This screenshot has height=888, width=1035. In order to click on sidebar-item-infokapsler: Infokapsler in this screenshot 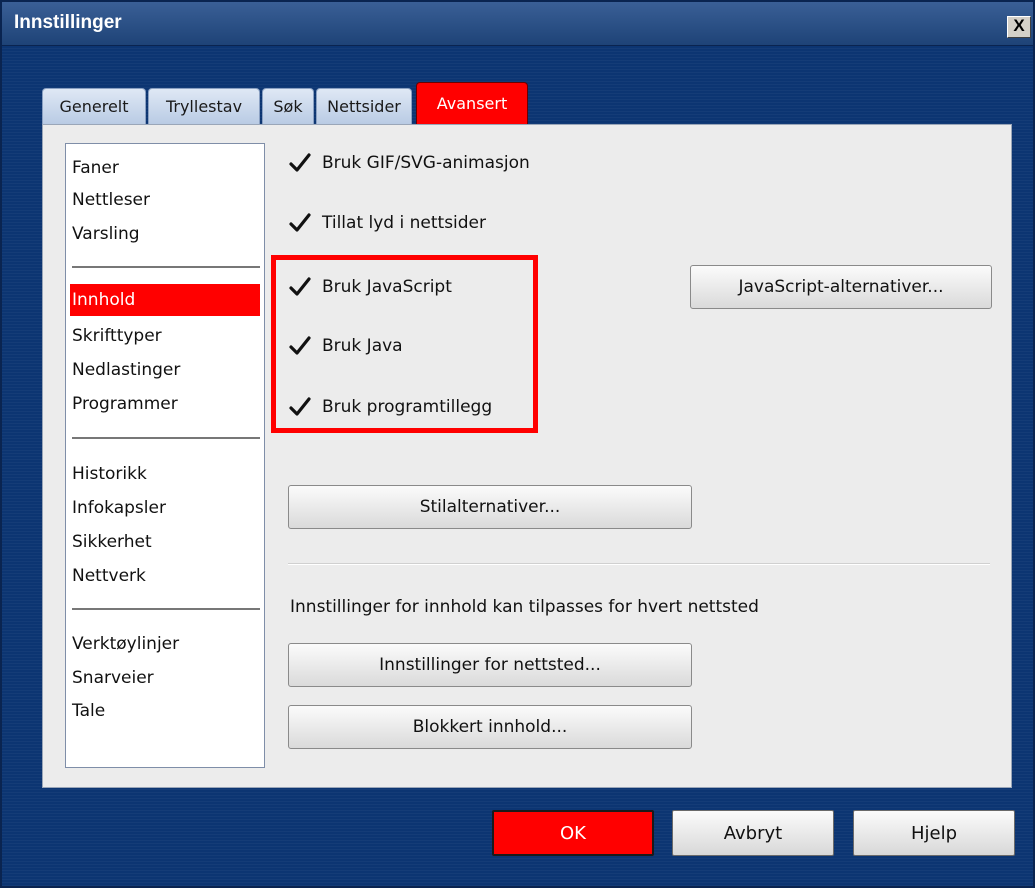, I will do `click(165, 508)`.